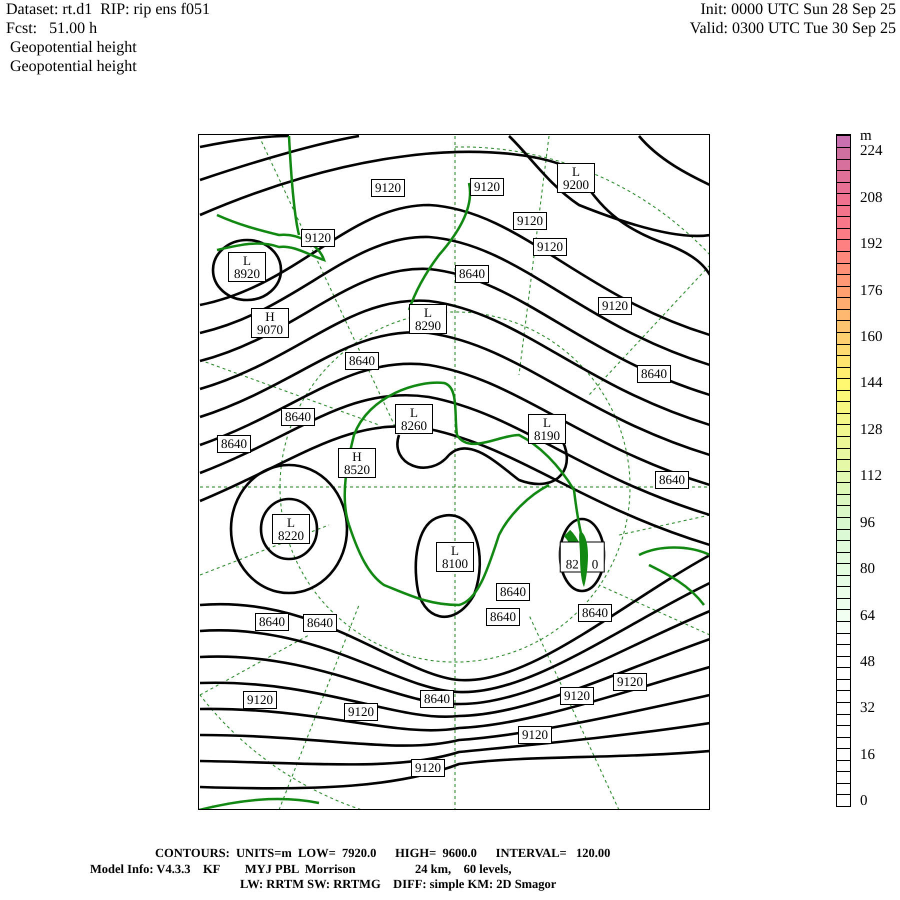 The image size is (900, 900). I want to click on scale-label: 80, so click(867, 569).